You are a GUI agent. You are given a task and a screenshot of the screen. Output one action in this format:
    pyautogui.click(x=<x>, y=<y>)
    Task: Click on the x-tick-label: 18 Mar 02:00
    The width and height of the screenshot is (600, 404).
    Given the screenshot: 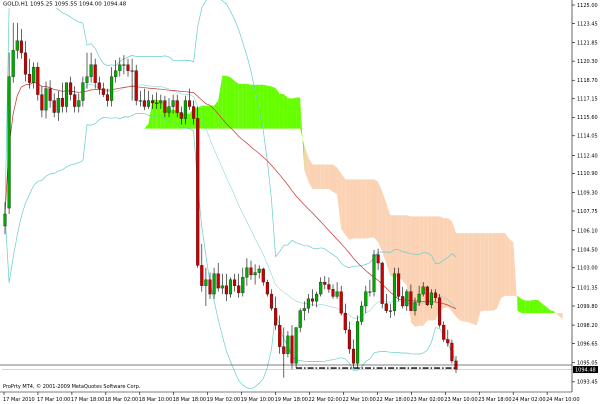 What is the action you would take?
    pyautogui.click(x=121, y=400)
    